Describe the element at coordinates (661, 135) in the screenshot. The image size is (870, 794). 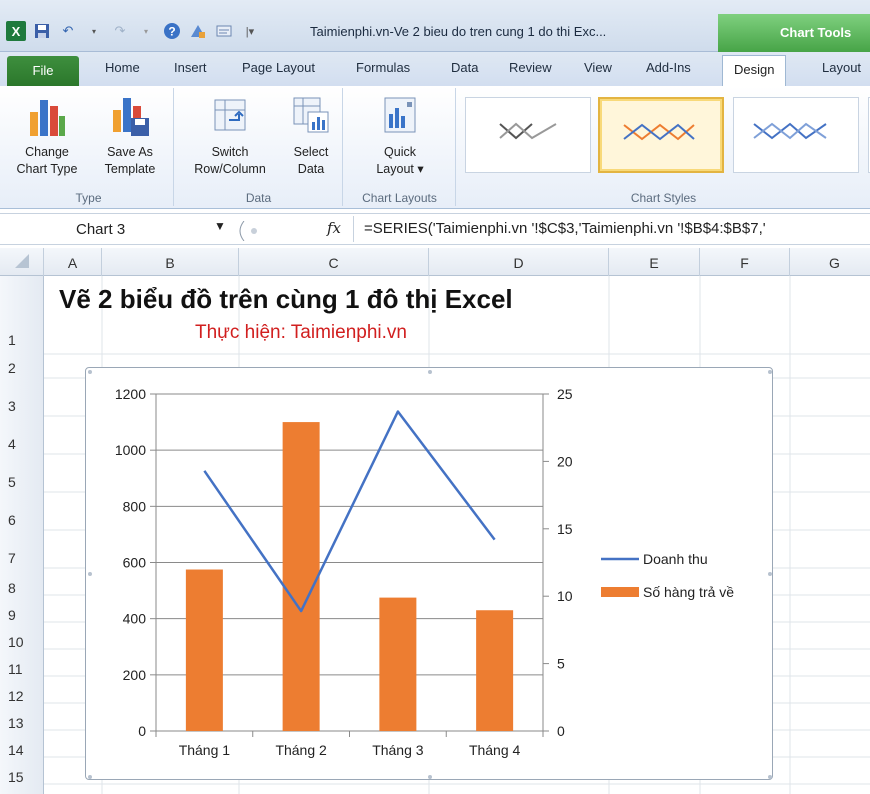
I see `chart-style-2-thumbnail` at that location.